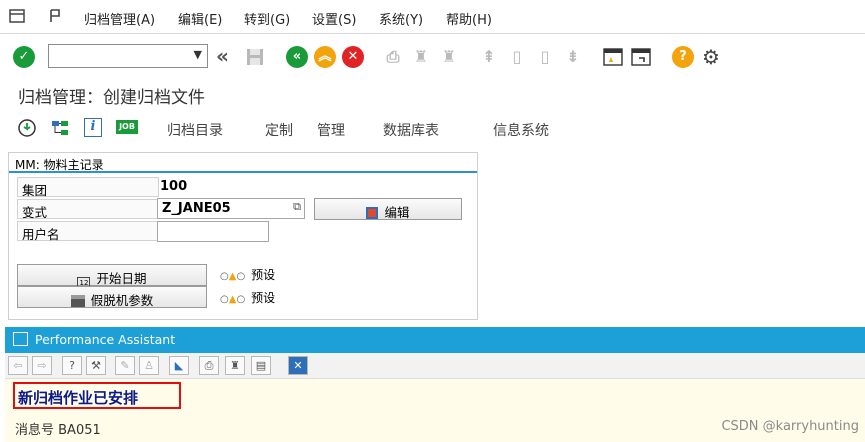 The height and width of the screenshot is (442, 865). I want to click on help-icon: ?, so click(683, 57).